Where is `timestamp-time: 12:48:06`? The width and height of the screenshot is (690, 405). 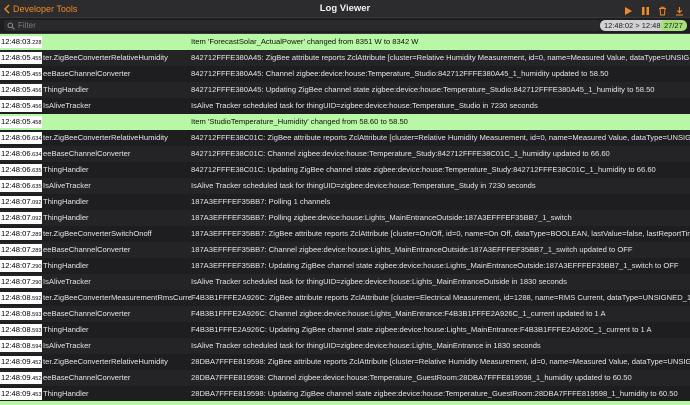 timestamp-time: 12:48:06 is located at coordinates (16, 153).